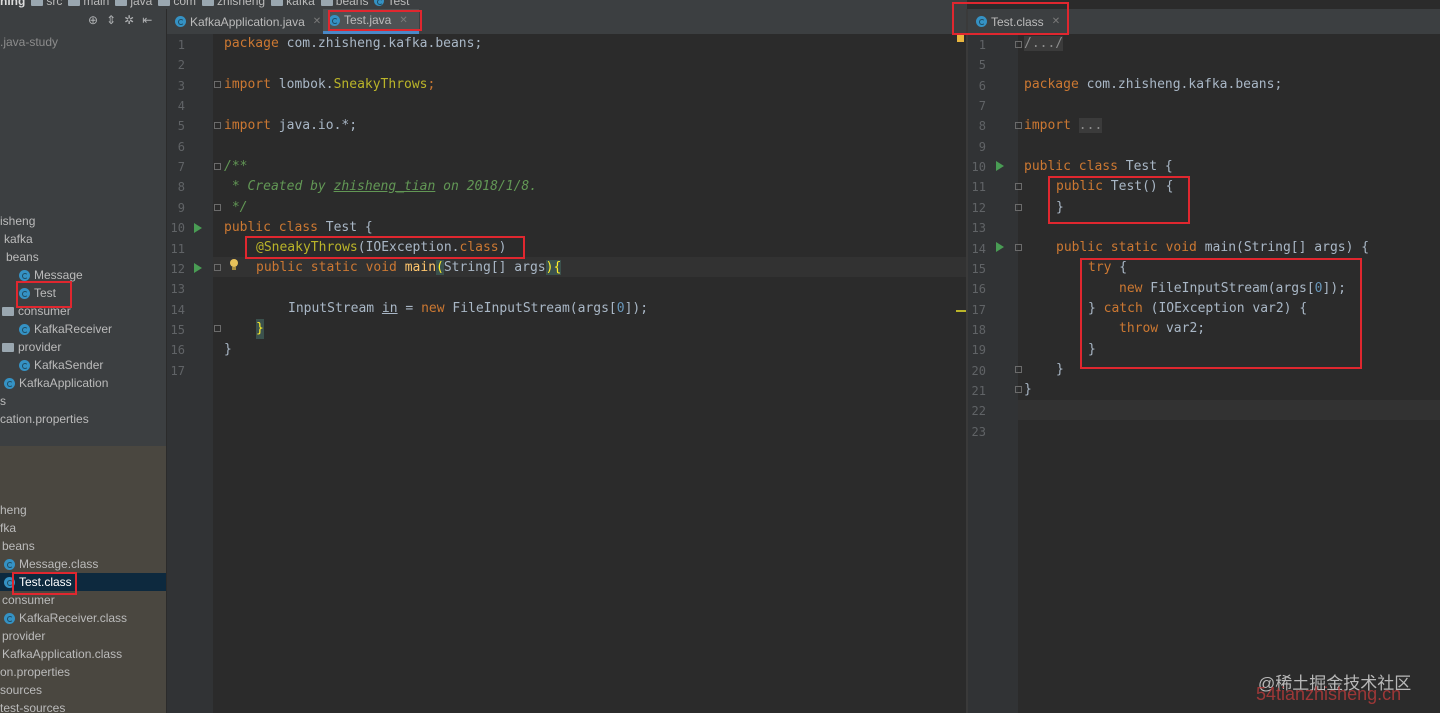 The height and width of the screenshot is (713, 1440). What do you see at coordinates (8, 528) in the screenshot?
I see `tree-item-package: fka` at bounding box center [8, 528].